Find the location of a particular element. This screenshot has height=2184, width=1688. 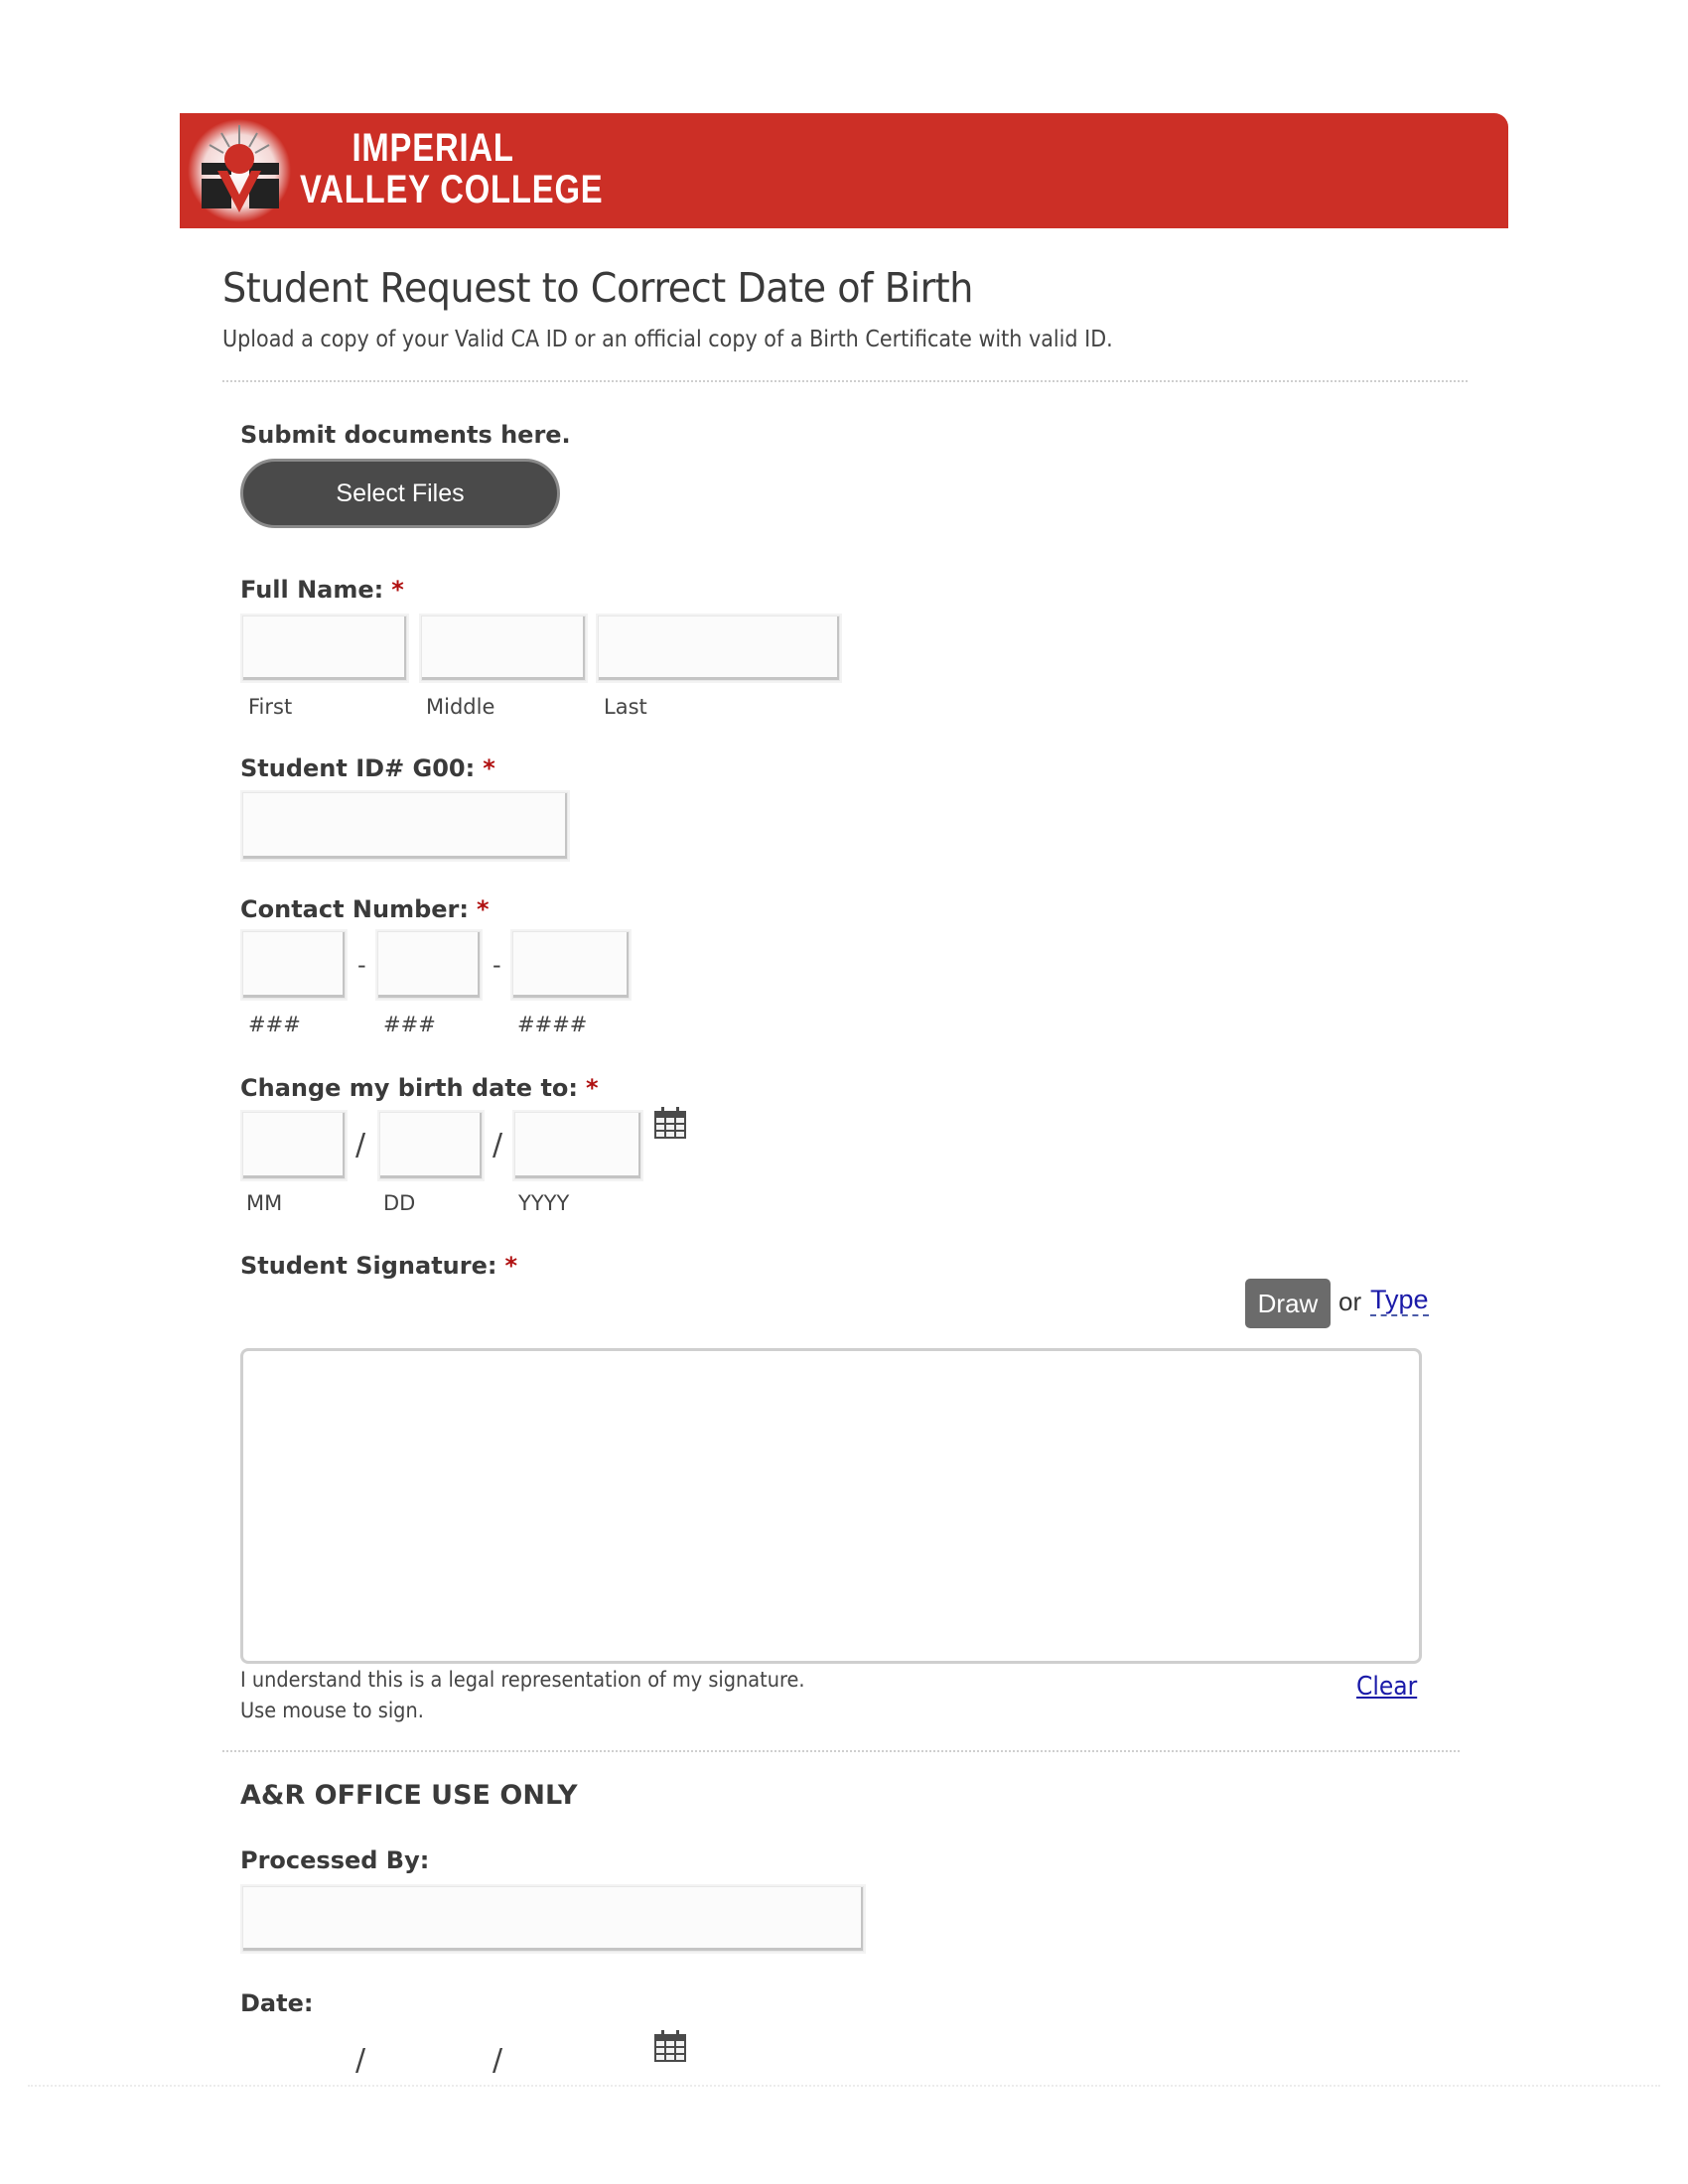

signature-instructions: Use mouse to sign. is located at coordinates (332, 1710).